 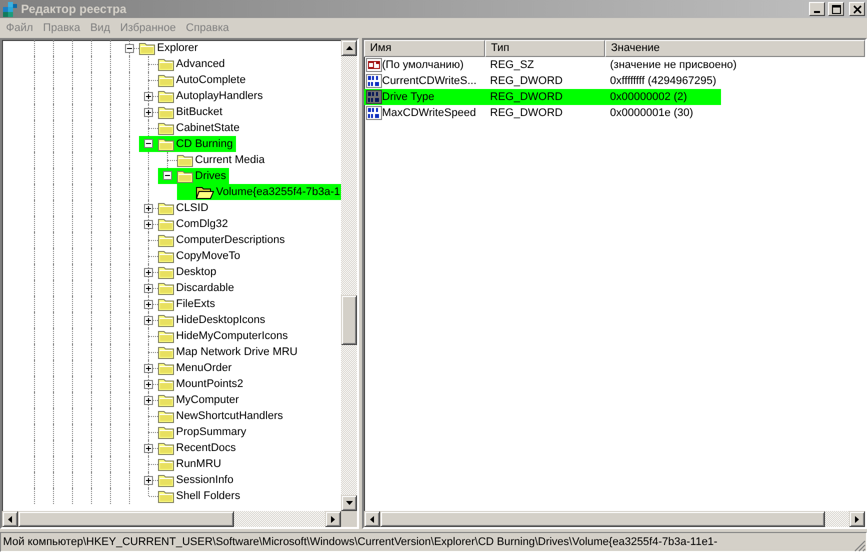 What do you see at coordinates (73, 9) in the screenshot?
I see `window-title: Редактор реестра` at bounding box center [73, 9].